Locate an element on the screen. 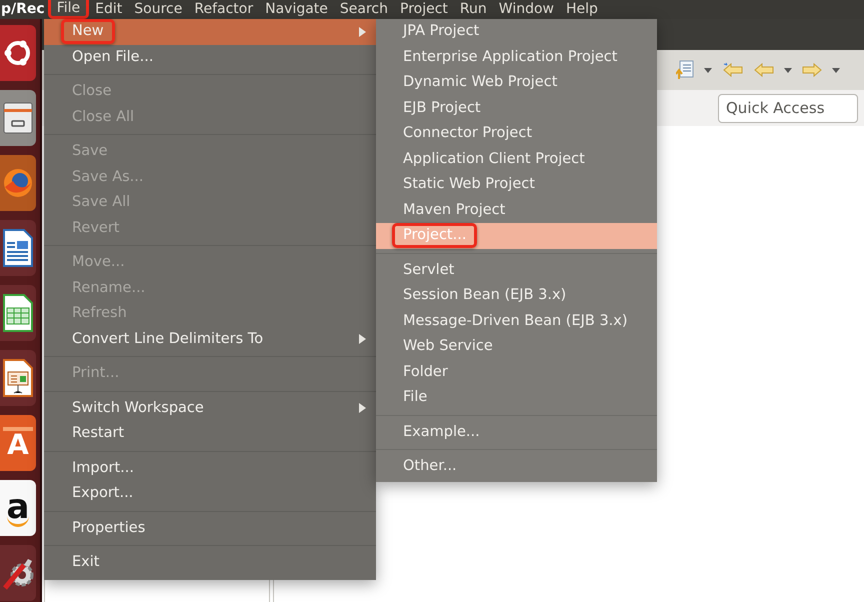 This screenshot has height=602, width=864. menubar-item: Edit is located at coordinates (108, 9).